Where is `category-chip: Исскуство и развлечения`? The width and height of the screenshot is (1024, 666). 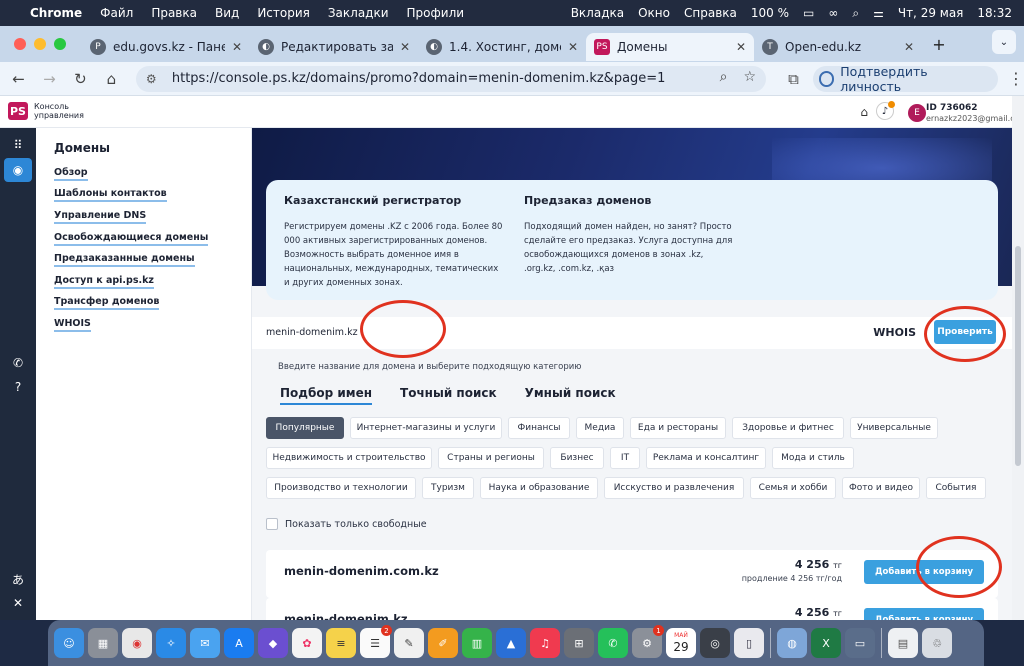 category-chip: Исскуство и развлечения is located at coordinates (674, 488).